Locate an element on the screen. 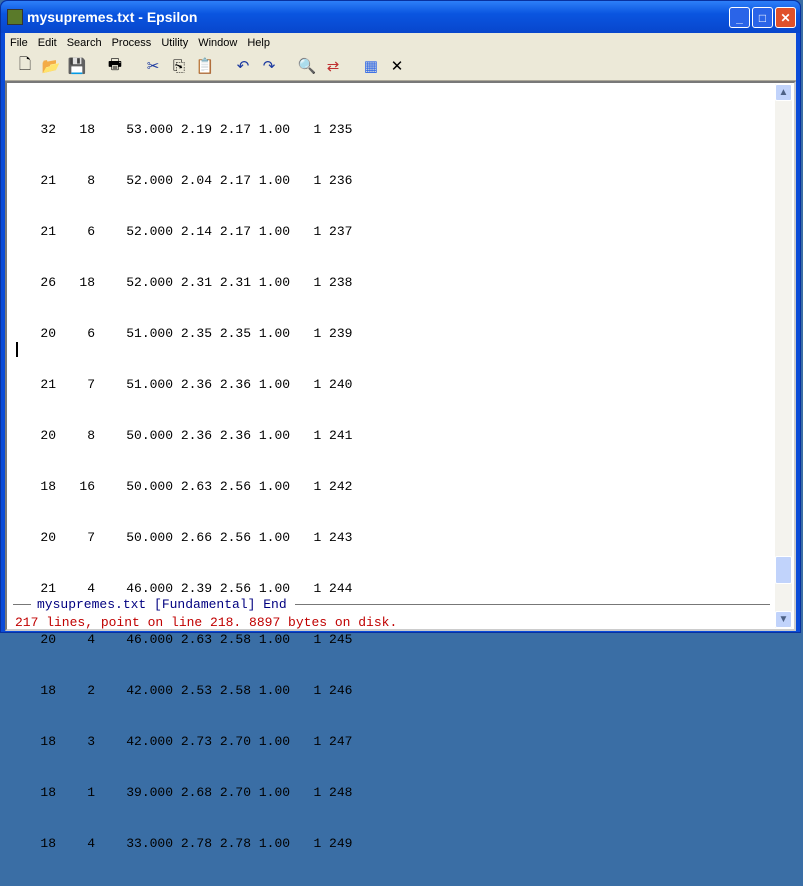  menu-utility: Utility is located at coordinates (174, 43).